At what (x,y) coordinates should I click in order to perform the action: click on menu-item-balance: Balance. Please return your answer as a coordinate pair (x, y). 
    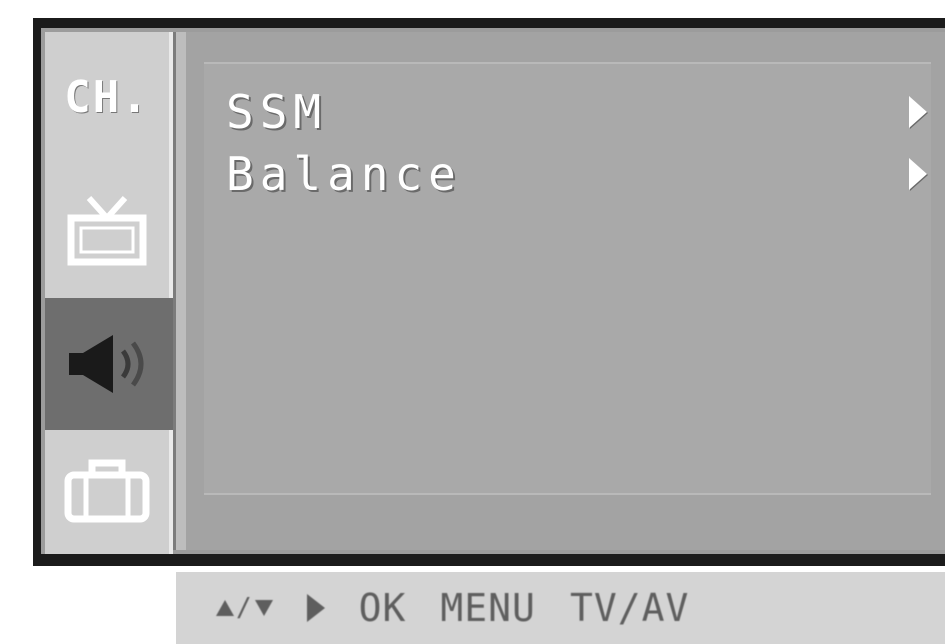
    Looking at the image, I should click on (576, 174).